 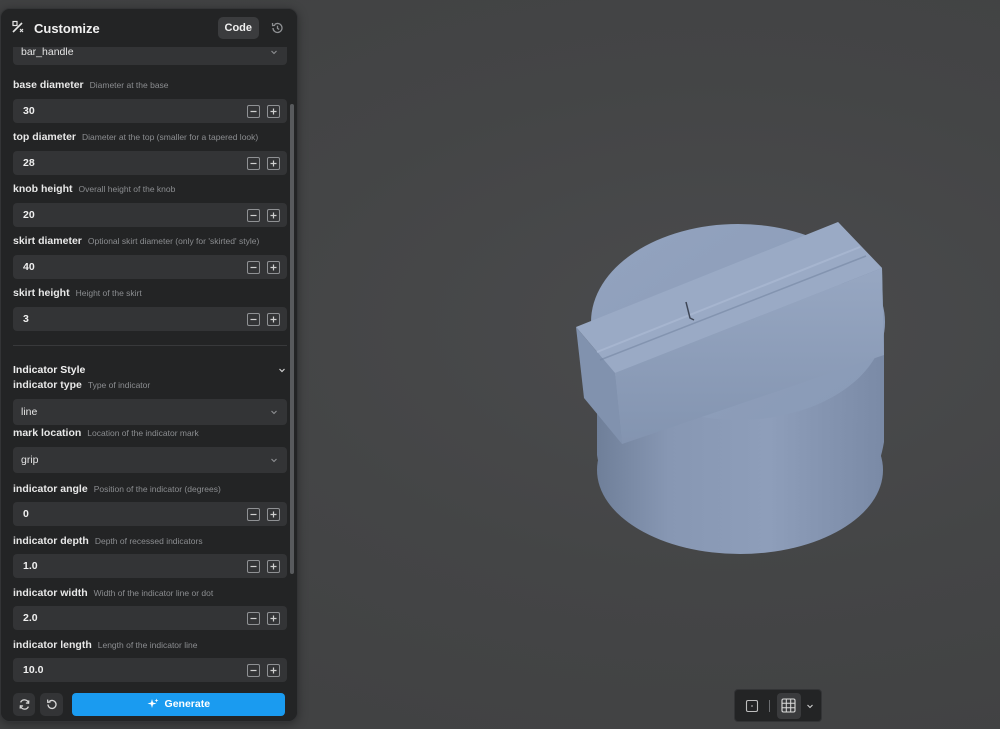 What do you see at coordinates (43, 189) in the screenshot?
I see `param-label: knob height` at bounding box center [43, 189].